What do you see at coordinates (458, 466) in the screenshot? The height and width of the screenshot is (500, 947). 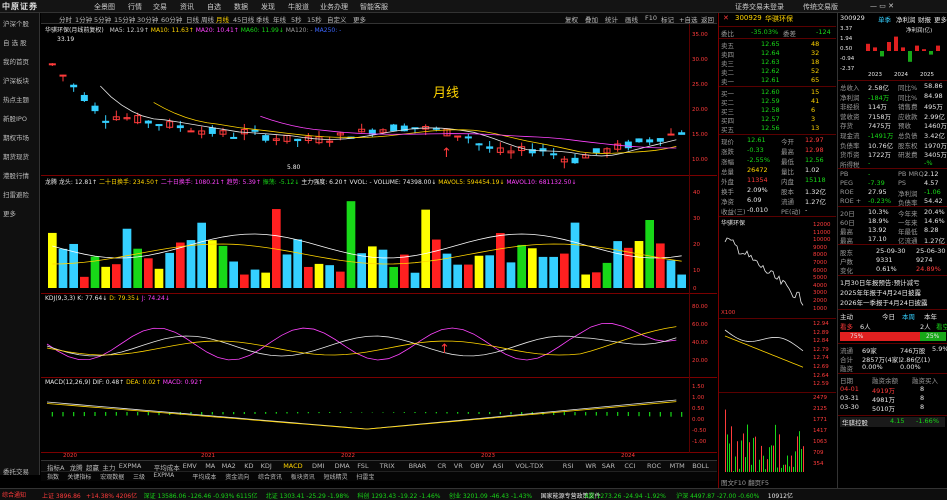 I see `indicator-tab: VR` at bounding box center [458, 466].